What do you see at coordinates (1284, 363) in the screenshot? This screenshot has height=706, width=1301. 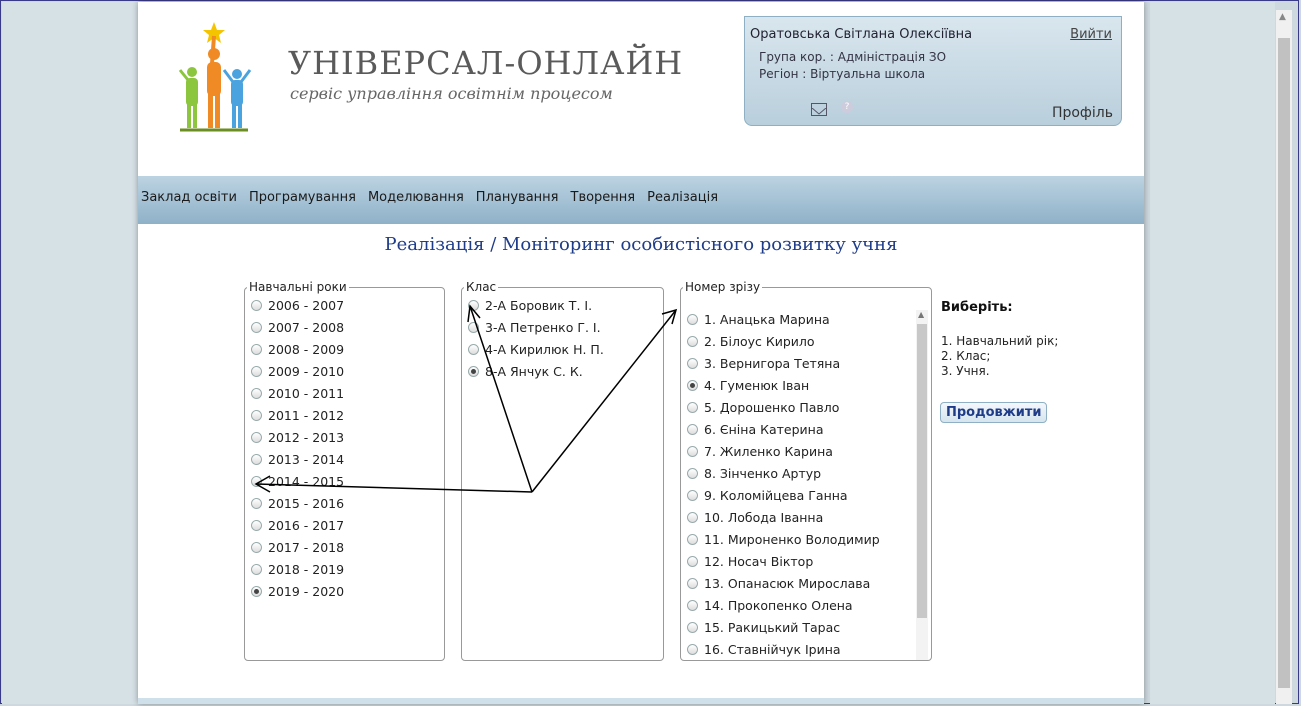 I see `page-scrollbar-thumb` at bounding box center [1284, 363].